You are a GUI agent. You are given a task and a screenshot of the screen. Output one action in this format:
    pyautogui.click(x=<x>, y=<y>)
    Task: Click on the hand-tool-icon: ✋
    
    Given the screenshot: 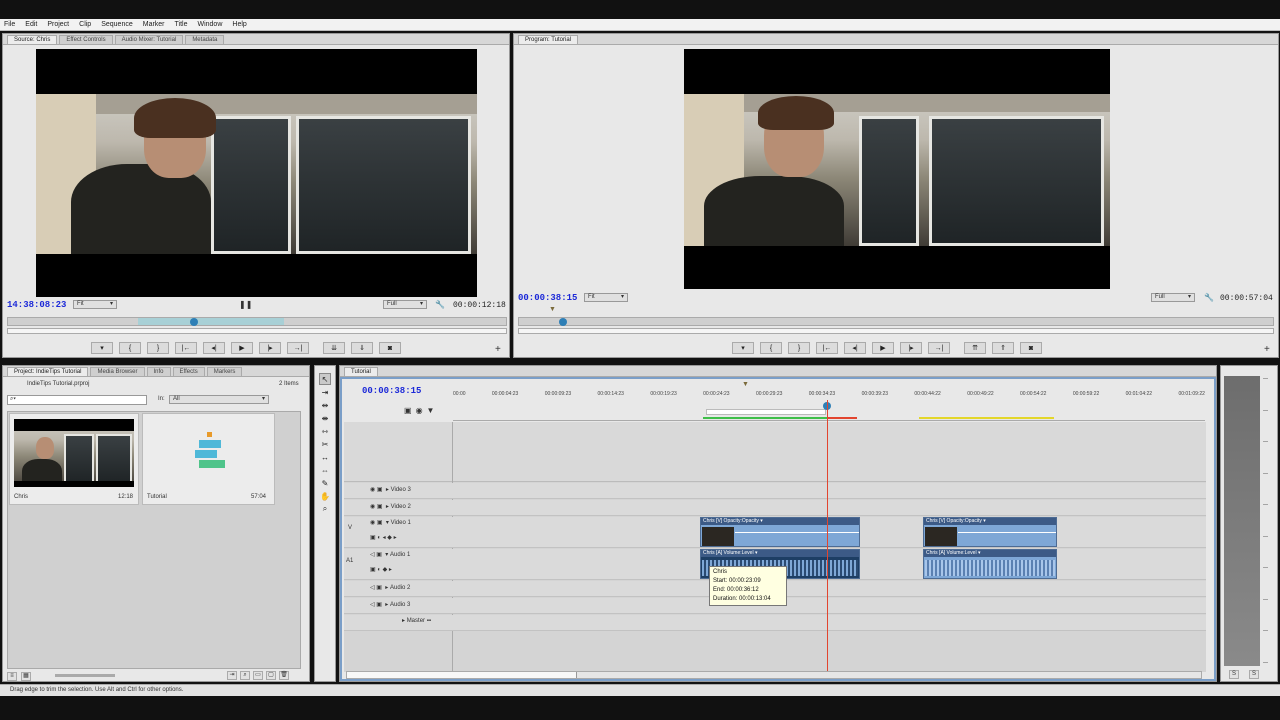 What is the action you would take?
    pyautogui.click(x=325, y=496)
    